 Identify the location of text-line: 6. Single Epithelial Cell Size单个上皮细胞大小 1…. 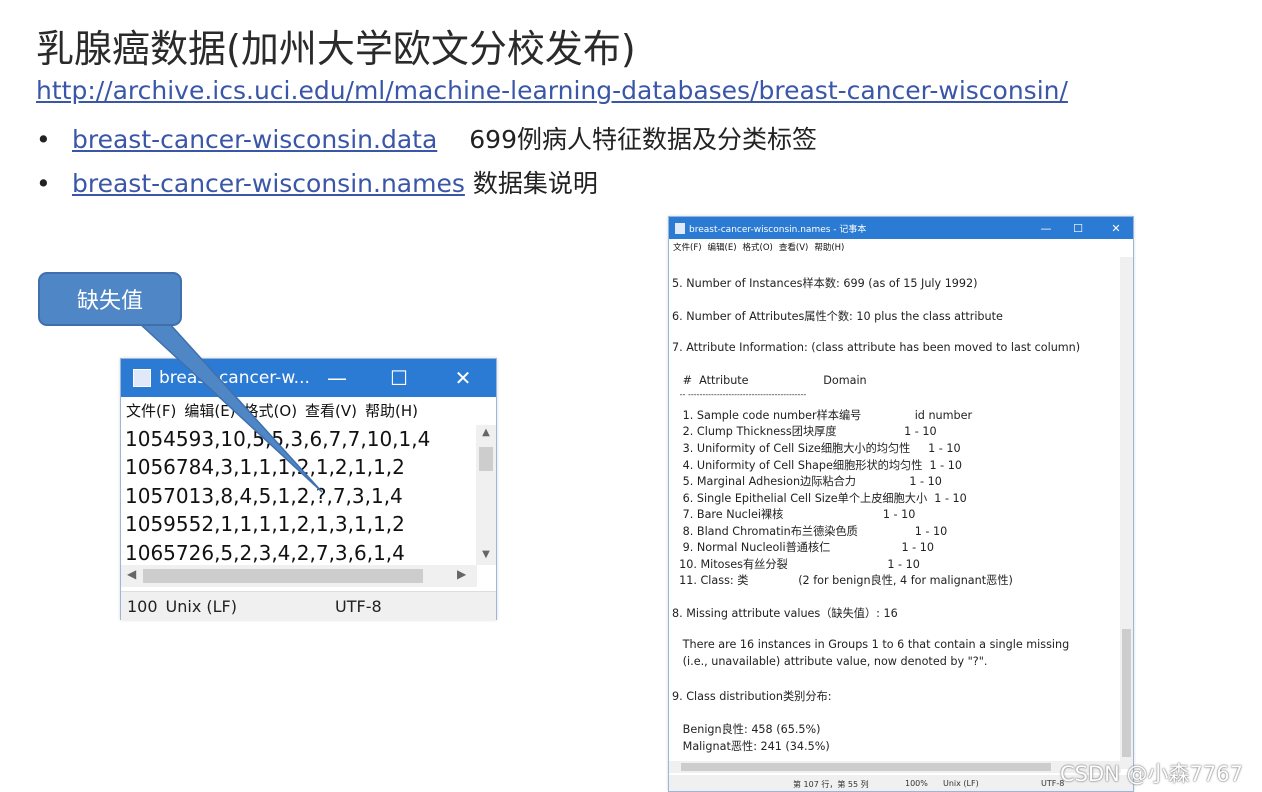
(819, 498).